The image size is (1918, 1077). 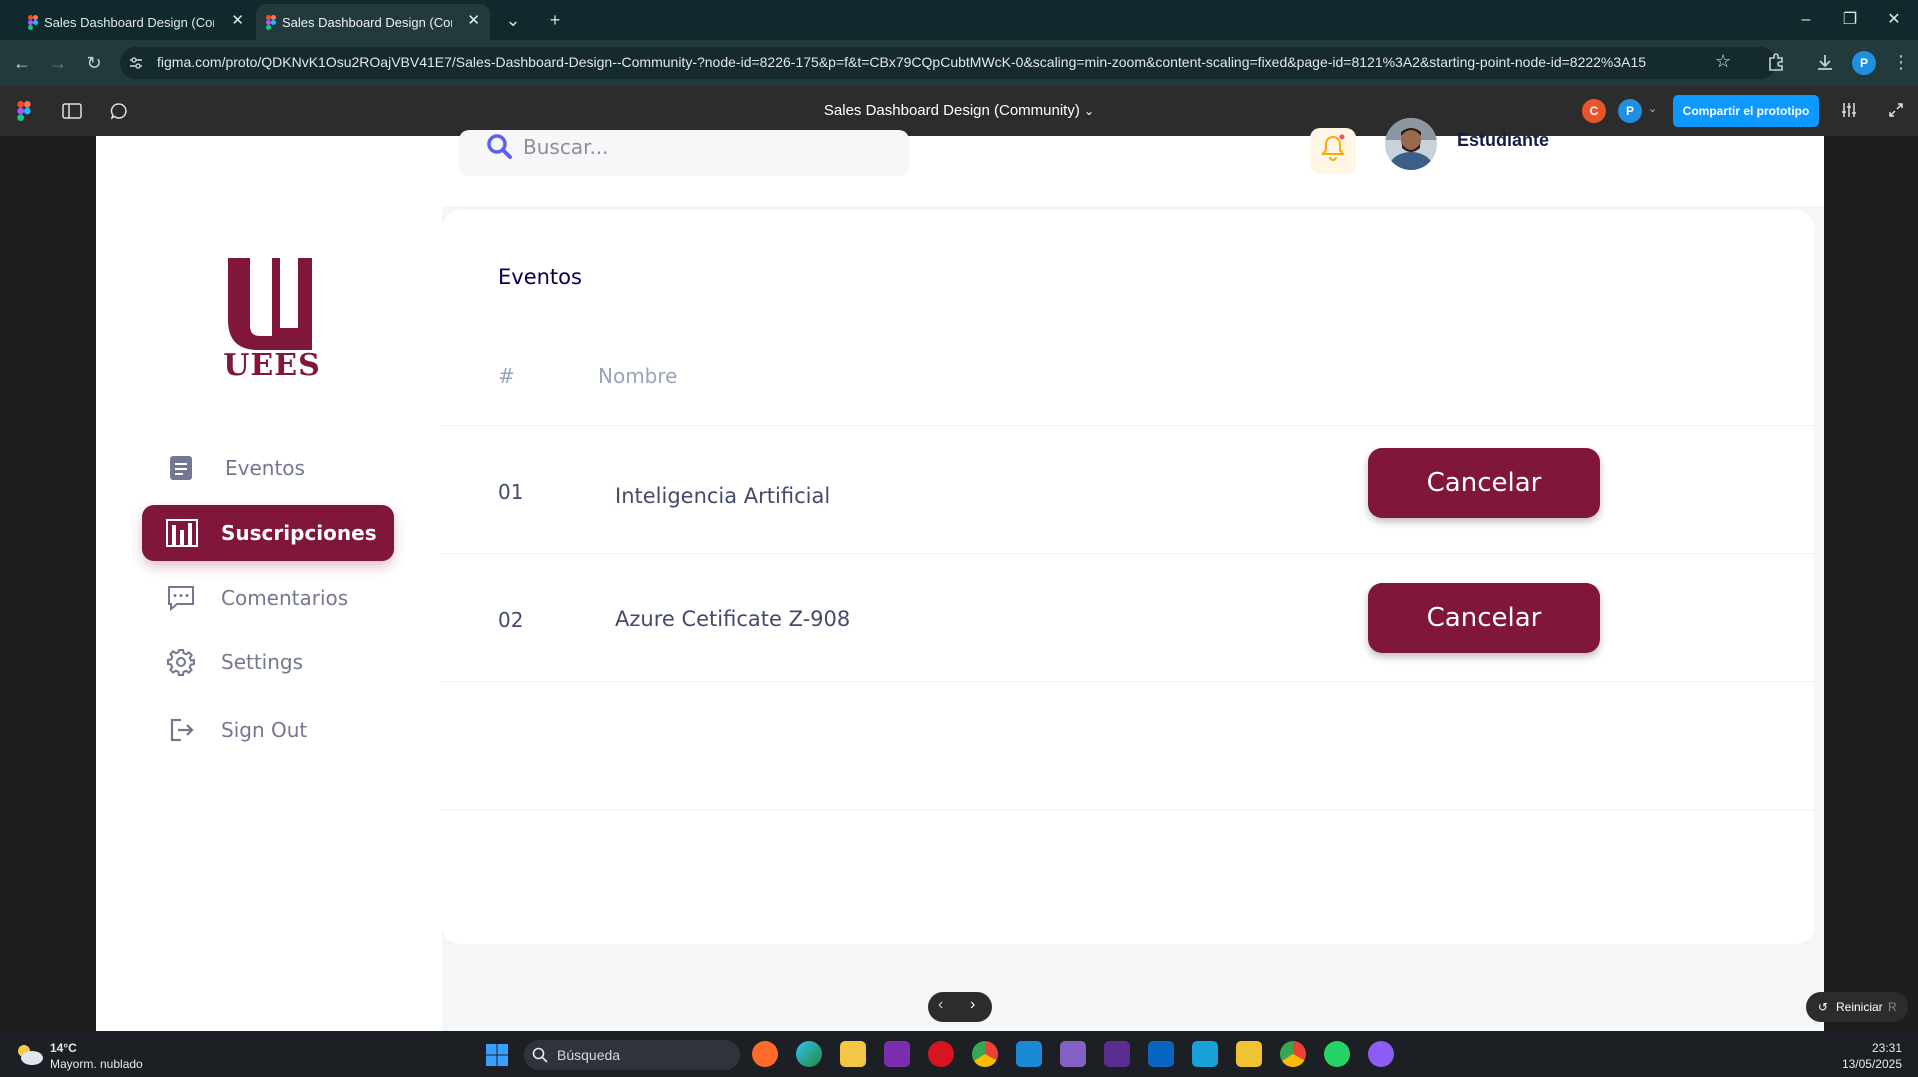 I want to click on sign-out-icon, so click(x=182, y=730).